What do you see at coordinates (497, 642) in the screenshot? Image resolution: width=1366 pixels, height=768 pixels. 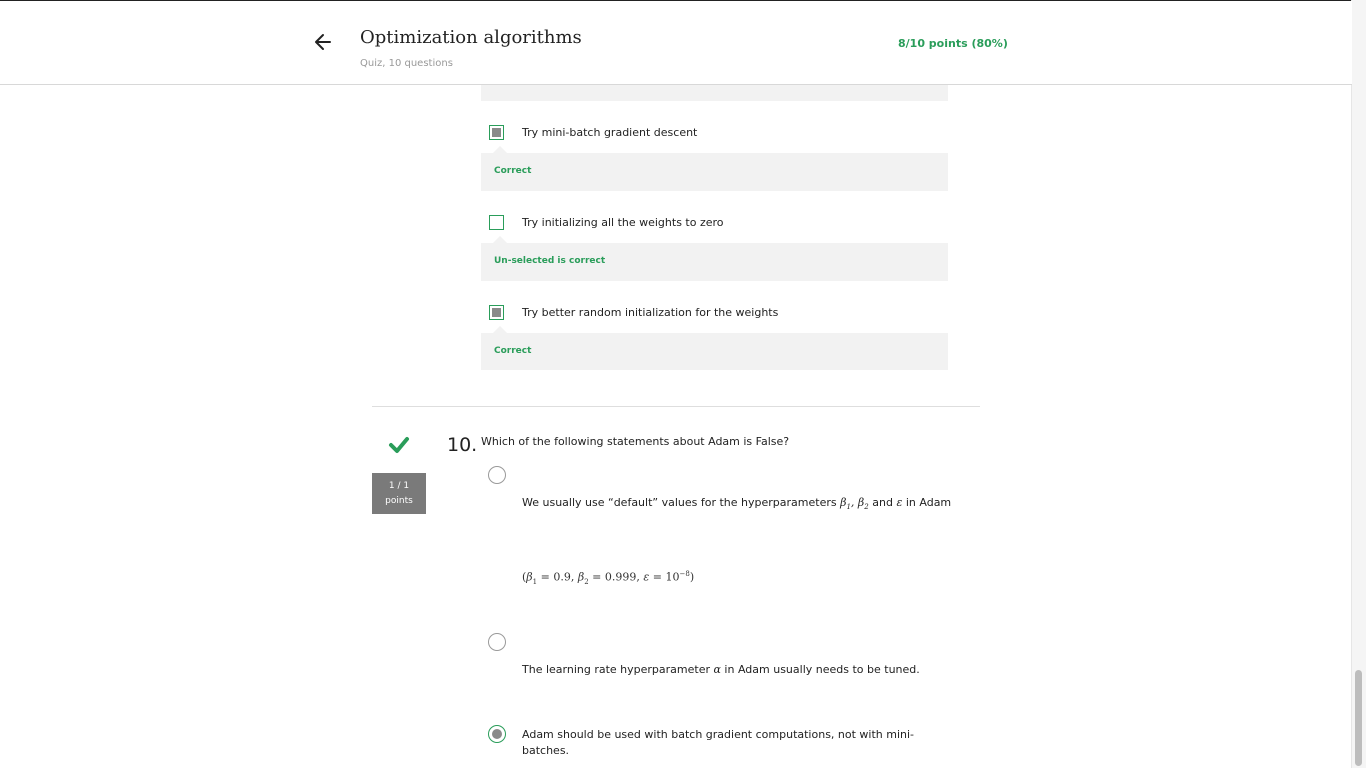 I see `radio-option-learning-rate` at bounding box center [497, 642].